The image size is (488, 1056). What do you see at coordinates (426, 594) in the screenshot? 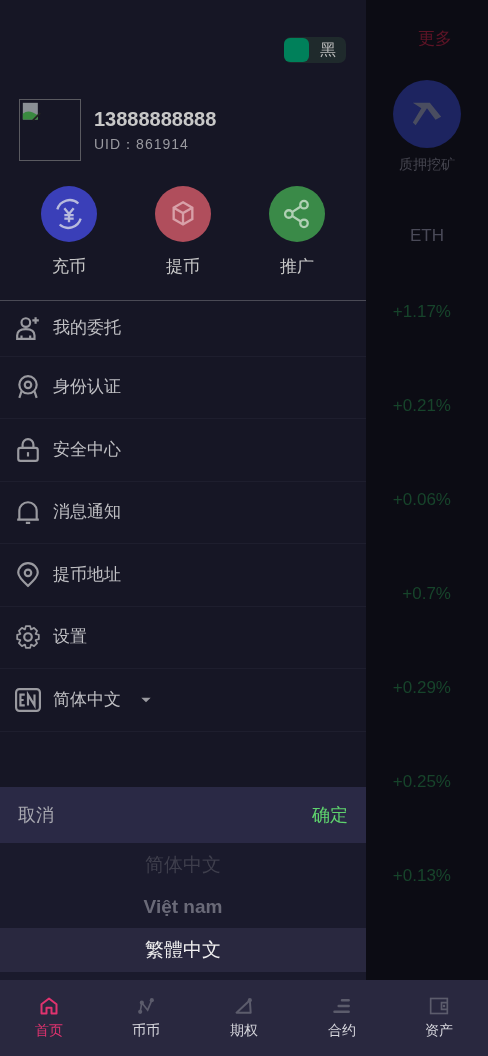
I see `change-value: +0.7%` at bounding box center [426, 594].